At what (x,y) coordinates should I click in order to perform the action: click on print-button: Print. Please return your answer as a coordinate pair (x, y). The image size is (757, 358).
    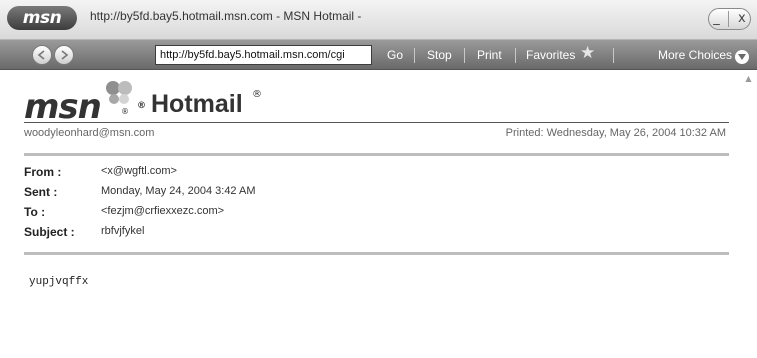
    Looking at the image, I should click on (489, 55).